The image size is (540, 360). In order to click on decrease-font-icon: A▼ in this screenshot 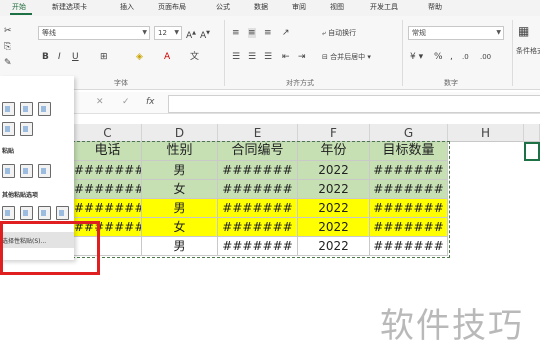, I will do `click(205, 34)`.